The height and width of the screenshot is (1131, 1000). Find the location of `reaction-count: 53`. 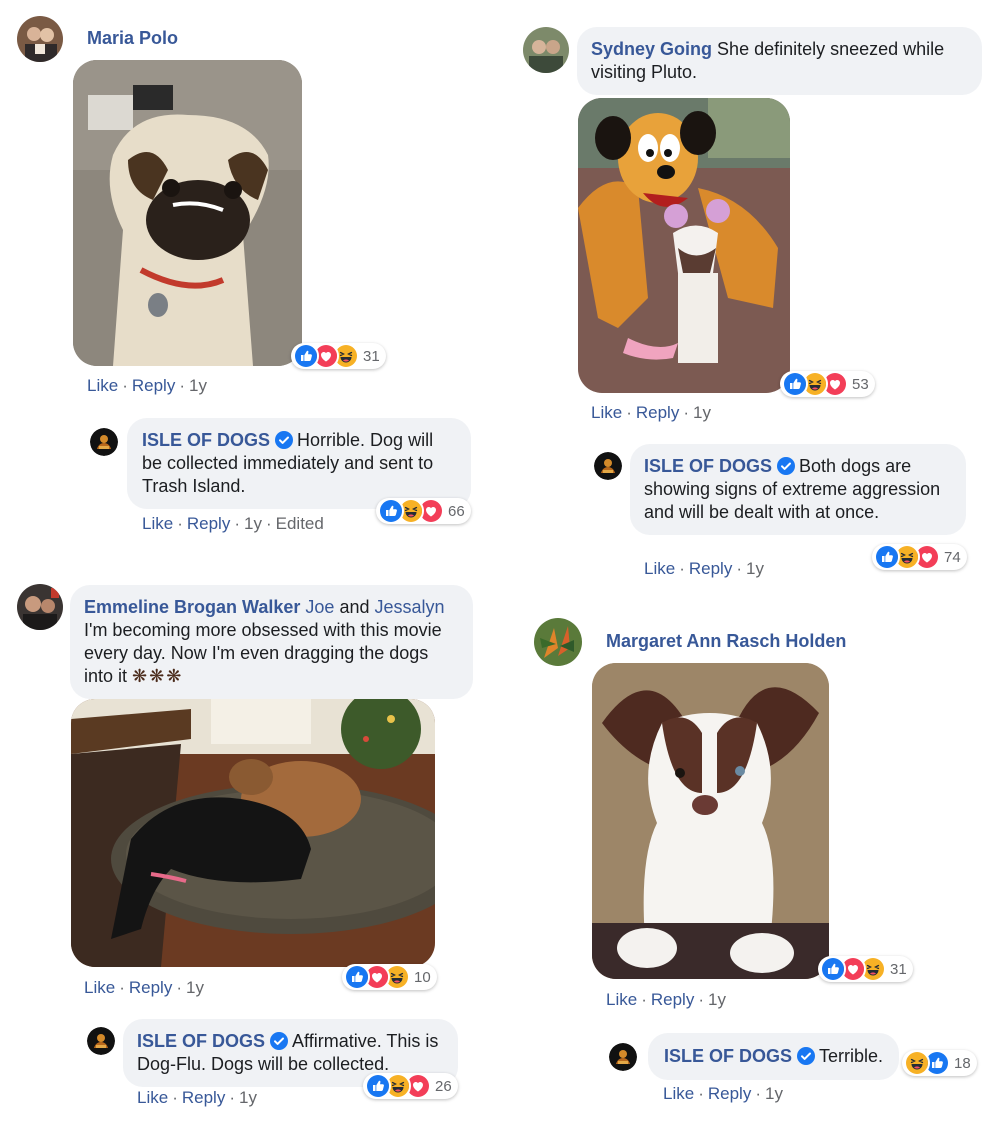

reaction-count: 53 is located at coordinates (860, 384).